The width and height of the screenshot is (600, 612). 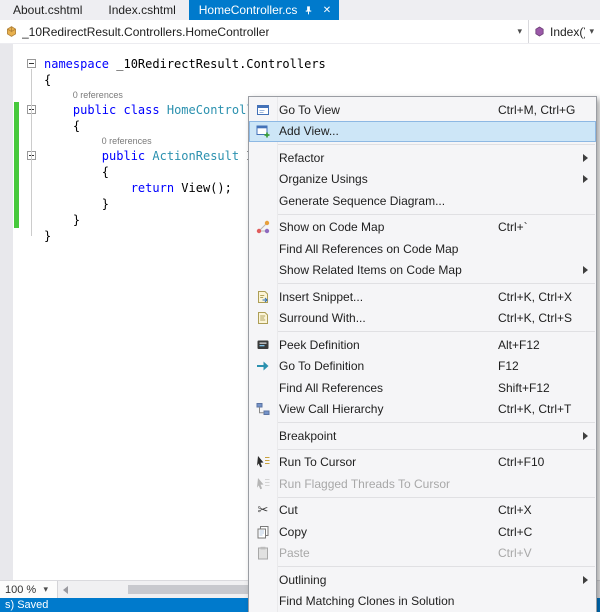 What do you see at coordinates (294, 553) in the screenshot?
I see `menu-item-label: Paste` at bounding box center [294, 553].